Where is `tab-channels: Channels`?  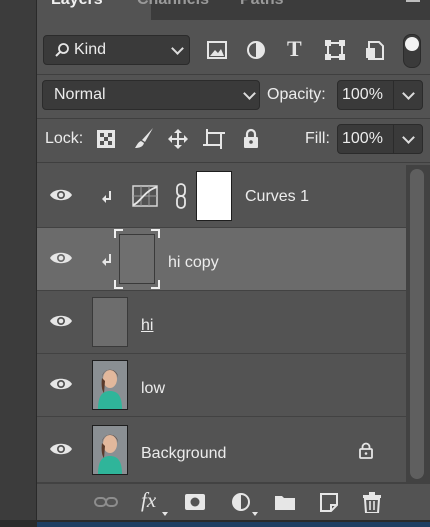 tab-channels: Channels is located at coordinates (173, 10).